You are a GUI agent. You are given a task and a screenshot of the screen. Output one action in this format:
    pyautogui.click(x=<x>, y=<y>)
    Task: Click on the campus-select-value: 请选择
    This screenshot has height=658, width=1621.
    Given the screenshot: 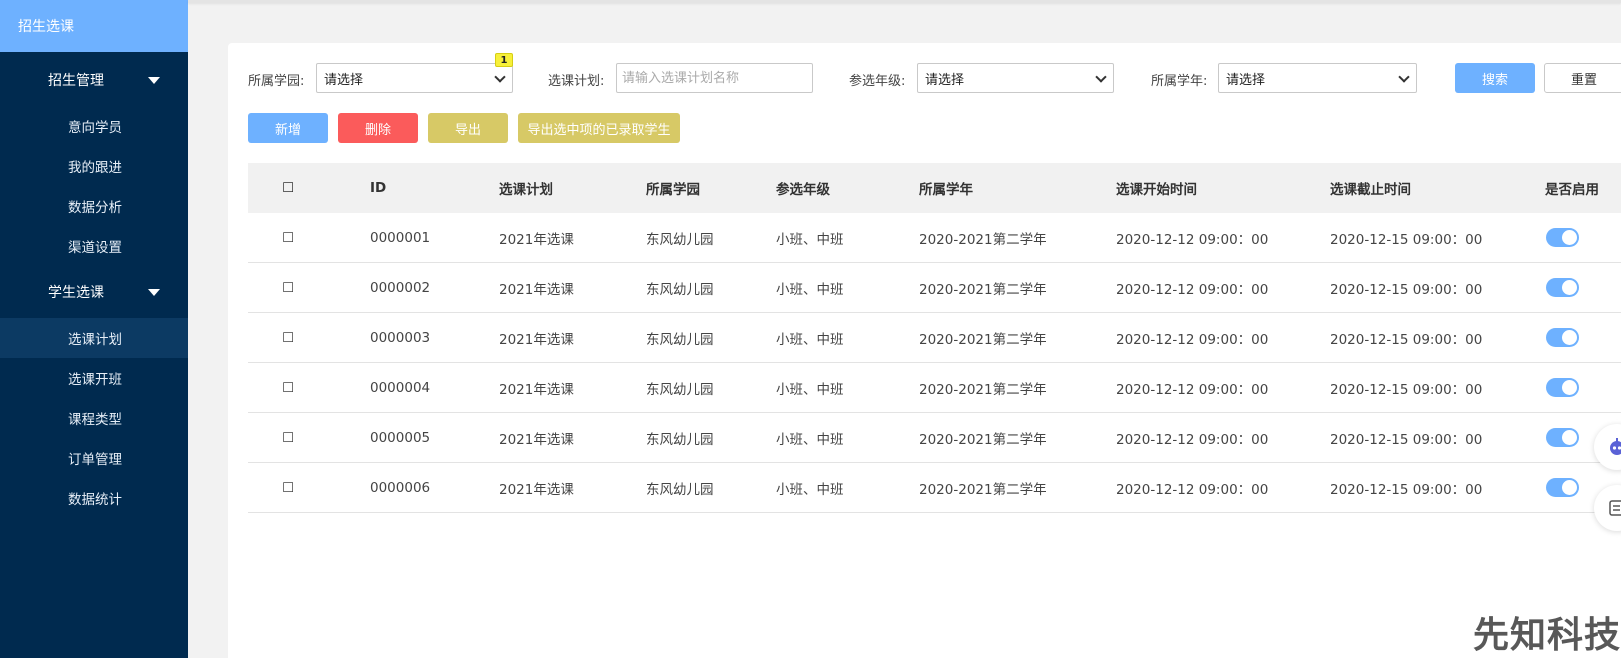 What is the action you would take?
    pyautogui.click(x=344, y=80)
    